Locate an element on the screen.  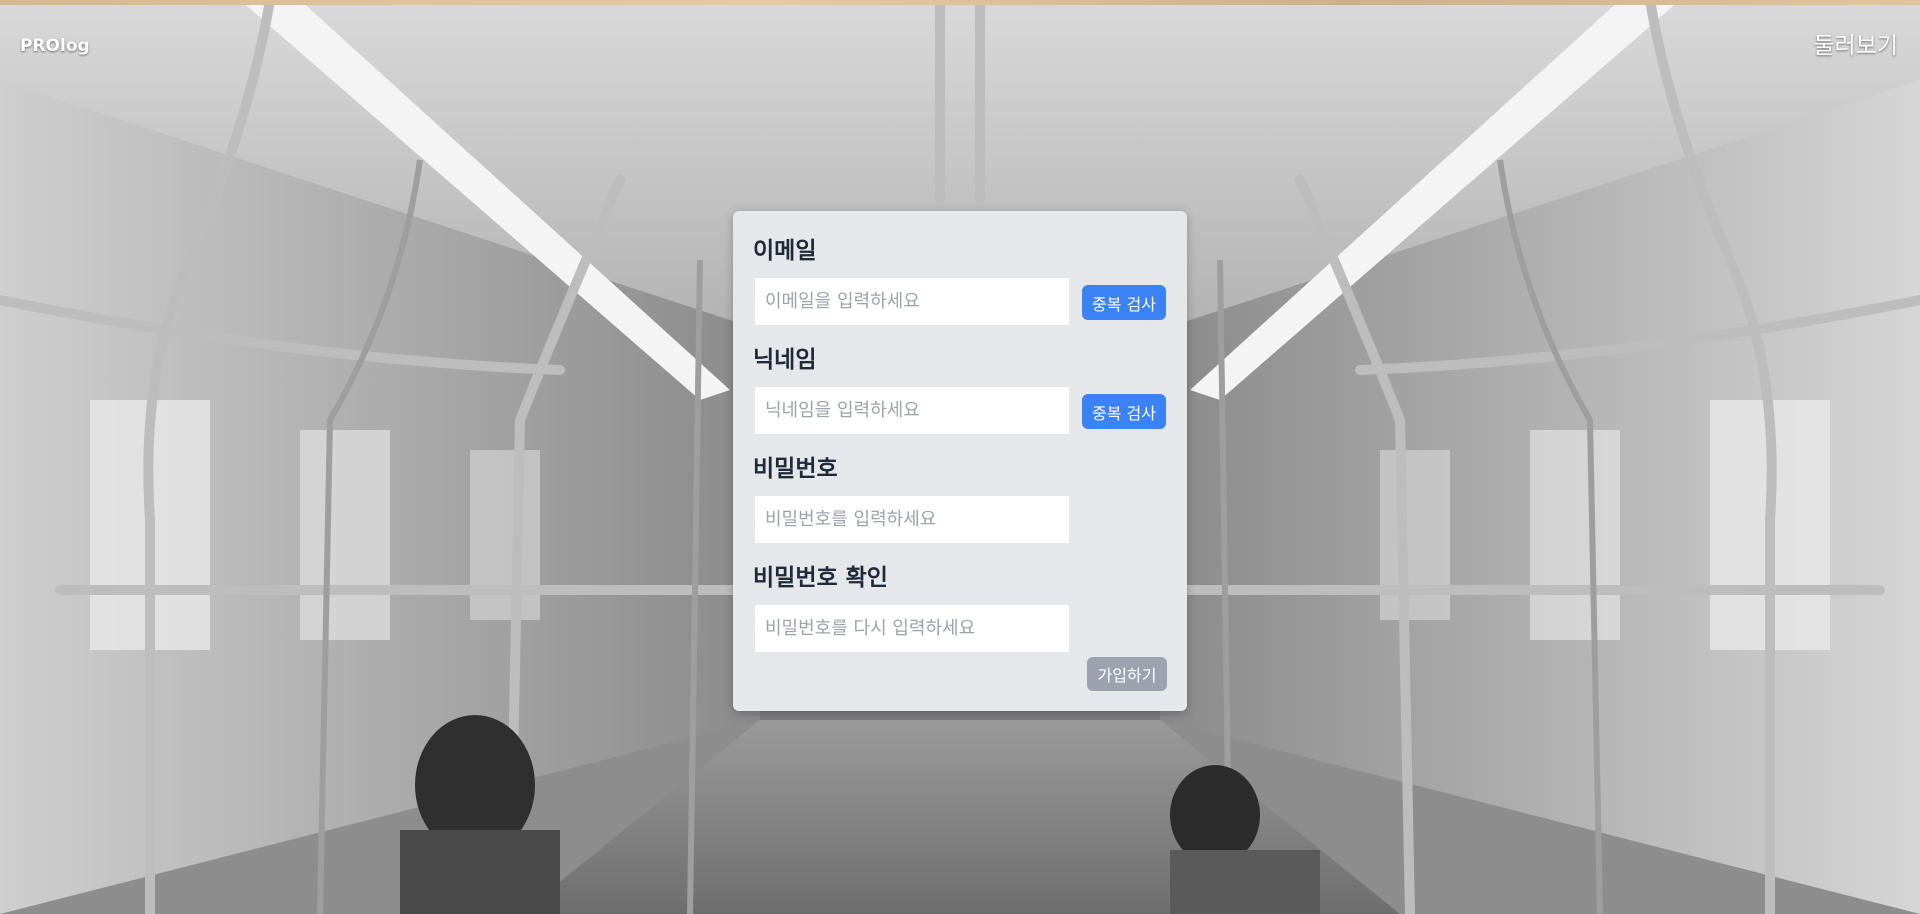
password-field is located at coordinates (912, 519).